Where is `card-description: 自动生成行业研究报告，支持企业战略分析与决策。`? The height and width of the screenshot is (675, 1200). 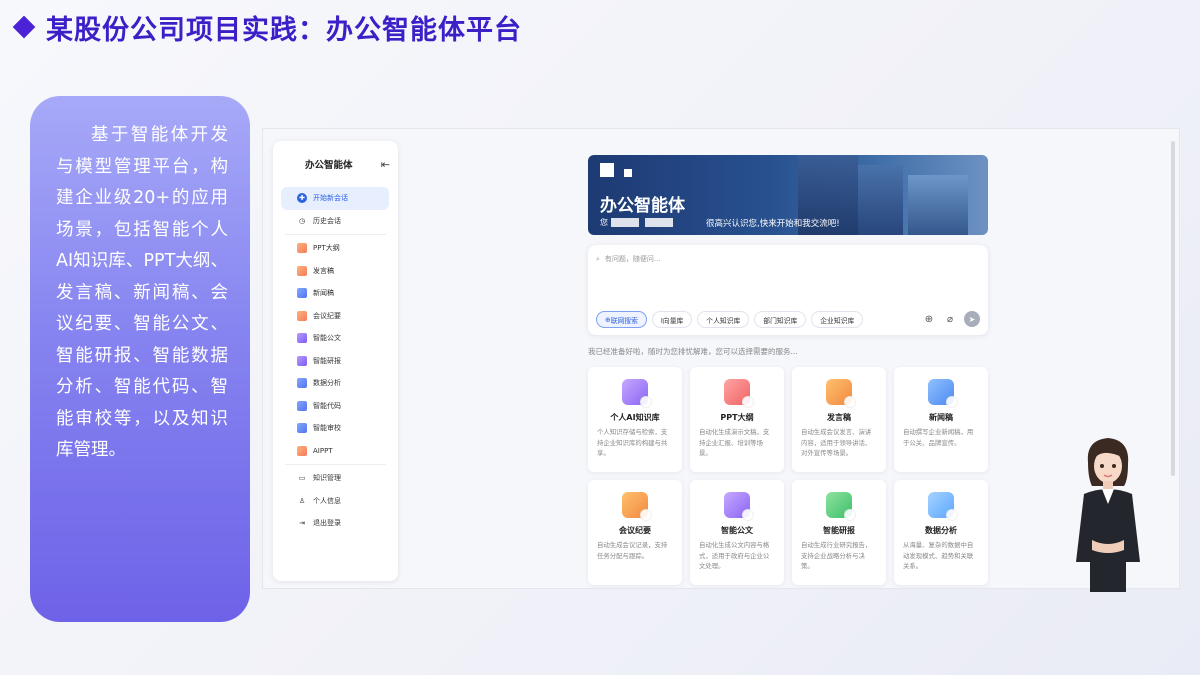 card-description: 自动生成行业研究报告，支持企业战略分析与决策。 is located at coordinates (836, 555).